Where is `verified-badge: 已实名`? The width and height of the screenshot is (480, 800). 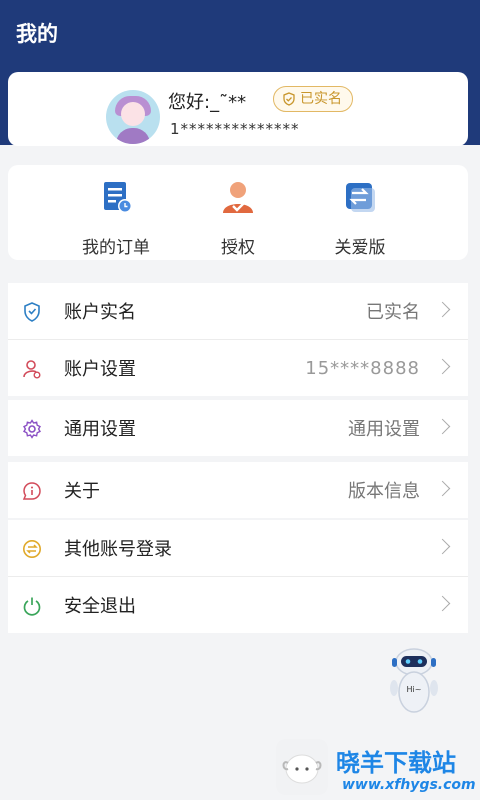
verified-badge: 已实名 is located at coordinates (313, 99).